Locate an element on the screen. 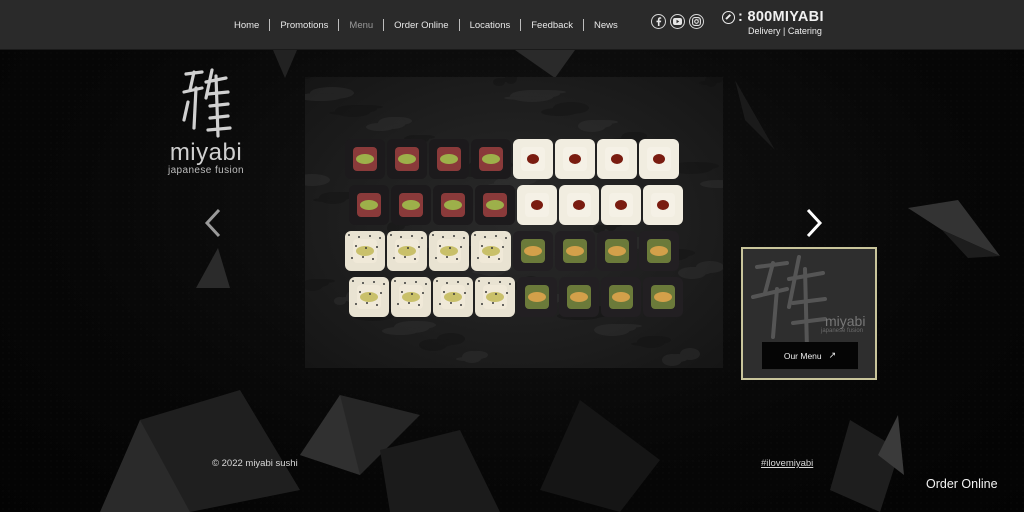 This screenshot has width=1024, height=512. social-links is located at coordinates (677, 21).